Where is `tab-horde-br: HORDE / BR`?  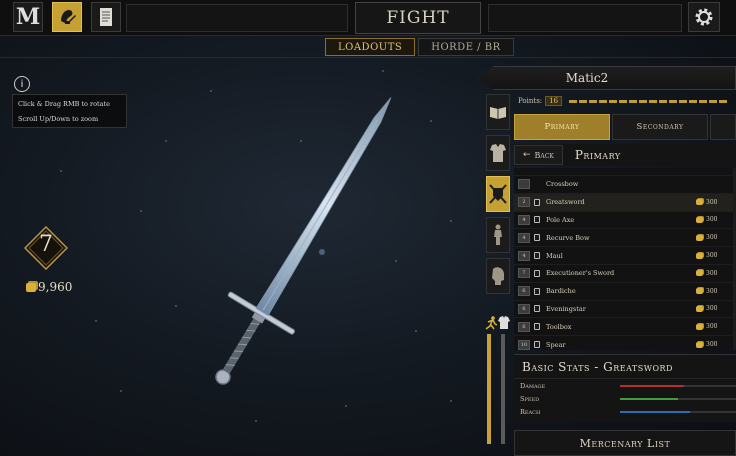
tab-horde-br: HORDE / BR is located at coordinates (466, 47).